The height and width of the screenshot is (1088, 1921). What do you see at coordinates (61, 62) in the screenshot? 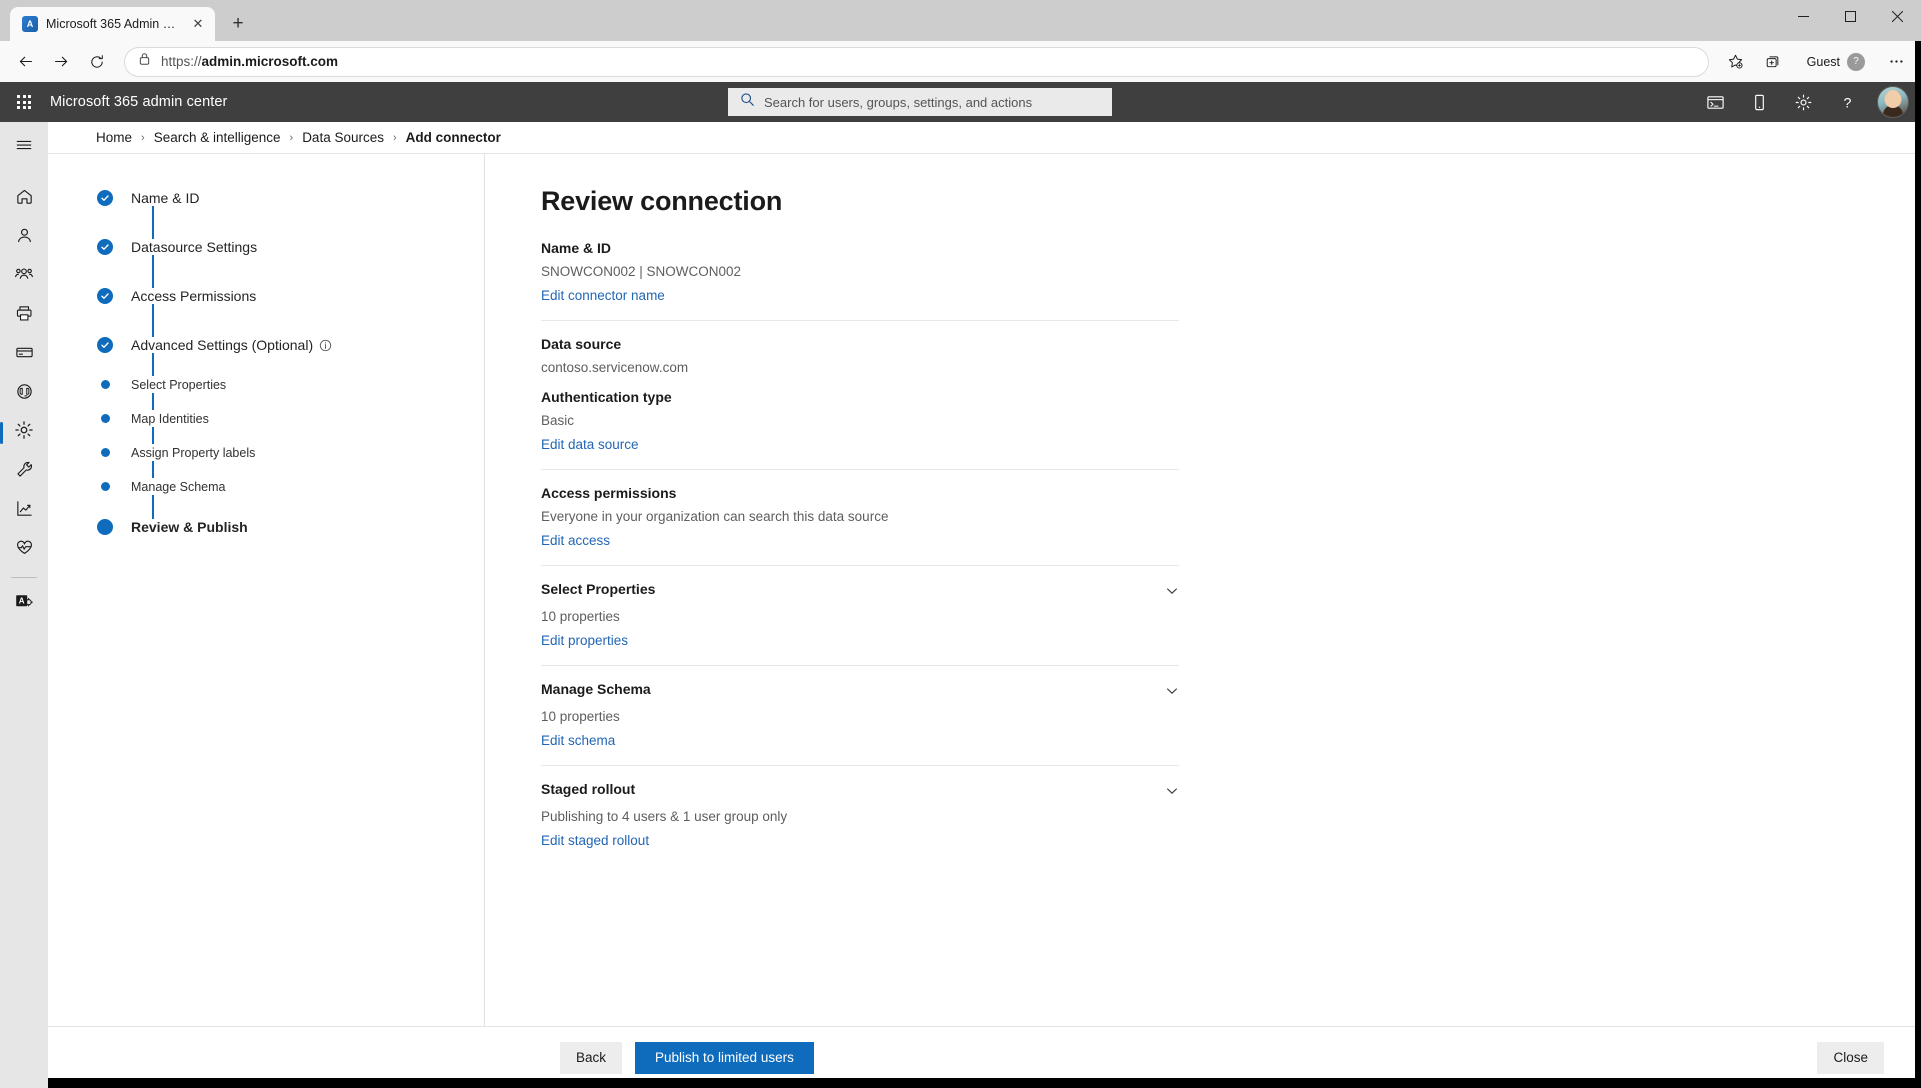
I see `forward-icon` at bounding box center [61, 62].